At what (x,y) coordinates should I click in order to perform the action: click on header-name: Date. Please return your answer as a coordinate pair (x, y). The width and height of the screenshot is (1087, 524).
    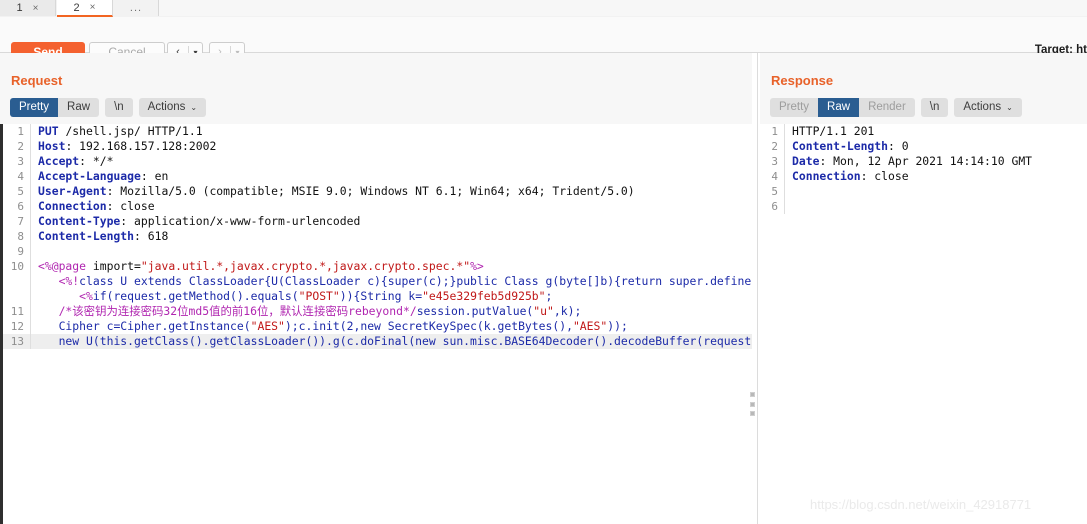
    Looking at the image, I should click on (806, 161).